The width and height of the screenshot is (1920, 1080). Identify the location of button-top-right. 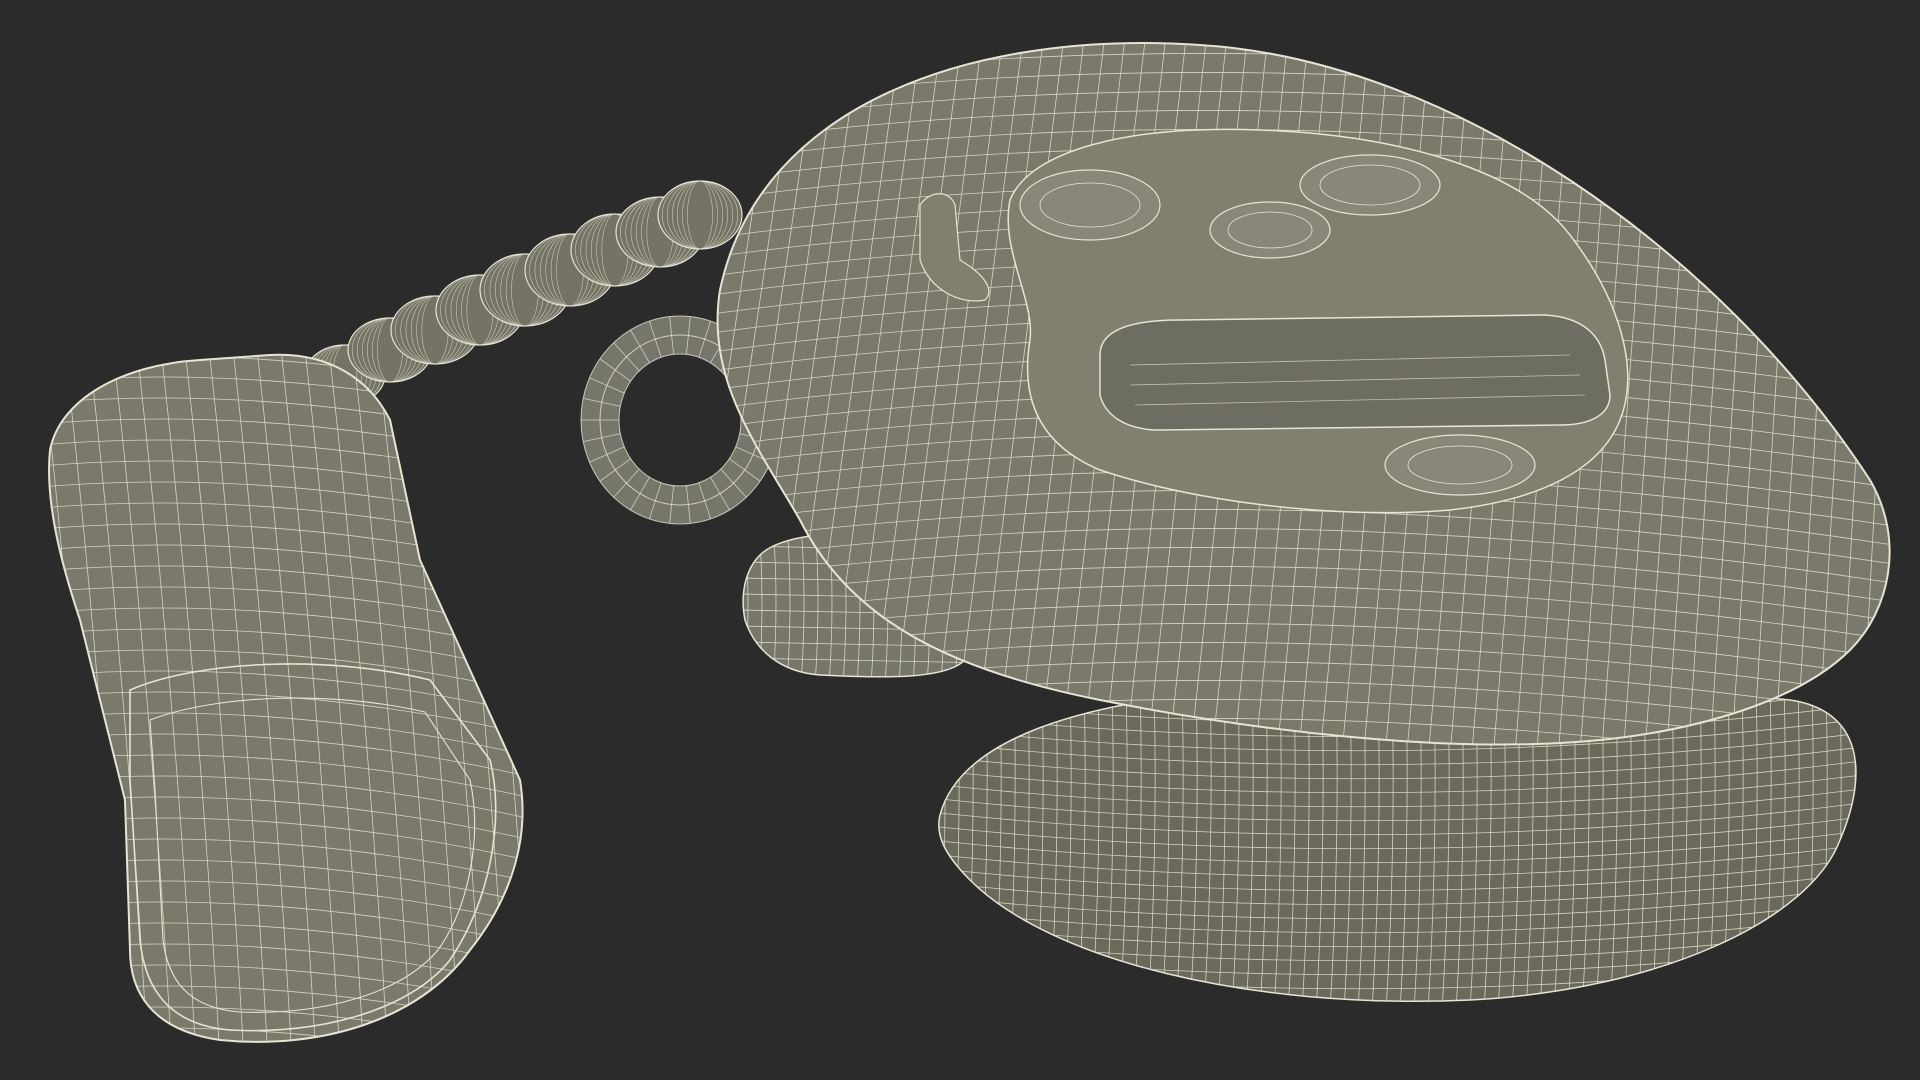
(1370, 185).